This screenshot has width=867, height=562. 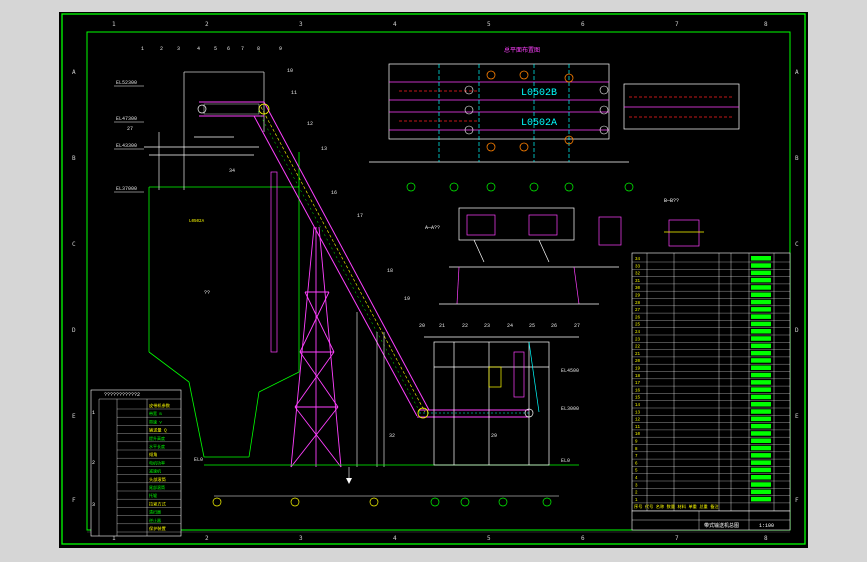 What do you see at coordinates (570, 409) in the screenshot?
I see `elevation-label: EL3000` at bounding box center [570, 409].